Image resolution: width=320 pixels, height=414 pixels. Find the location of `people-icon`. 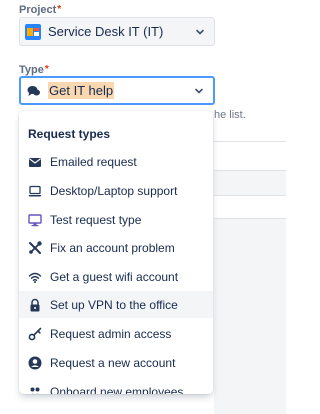

people-icon is located at coordinates (35, 390).